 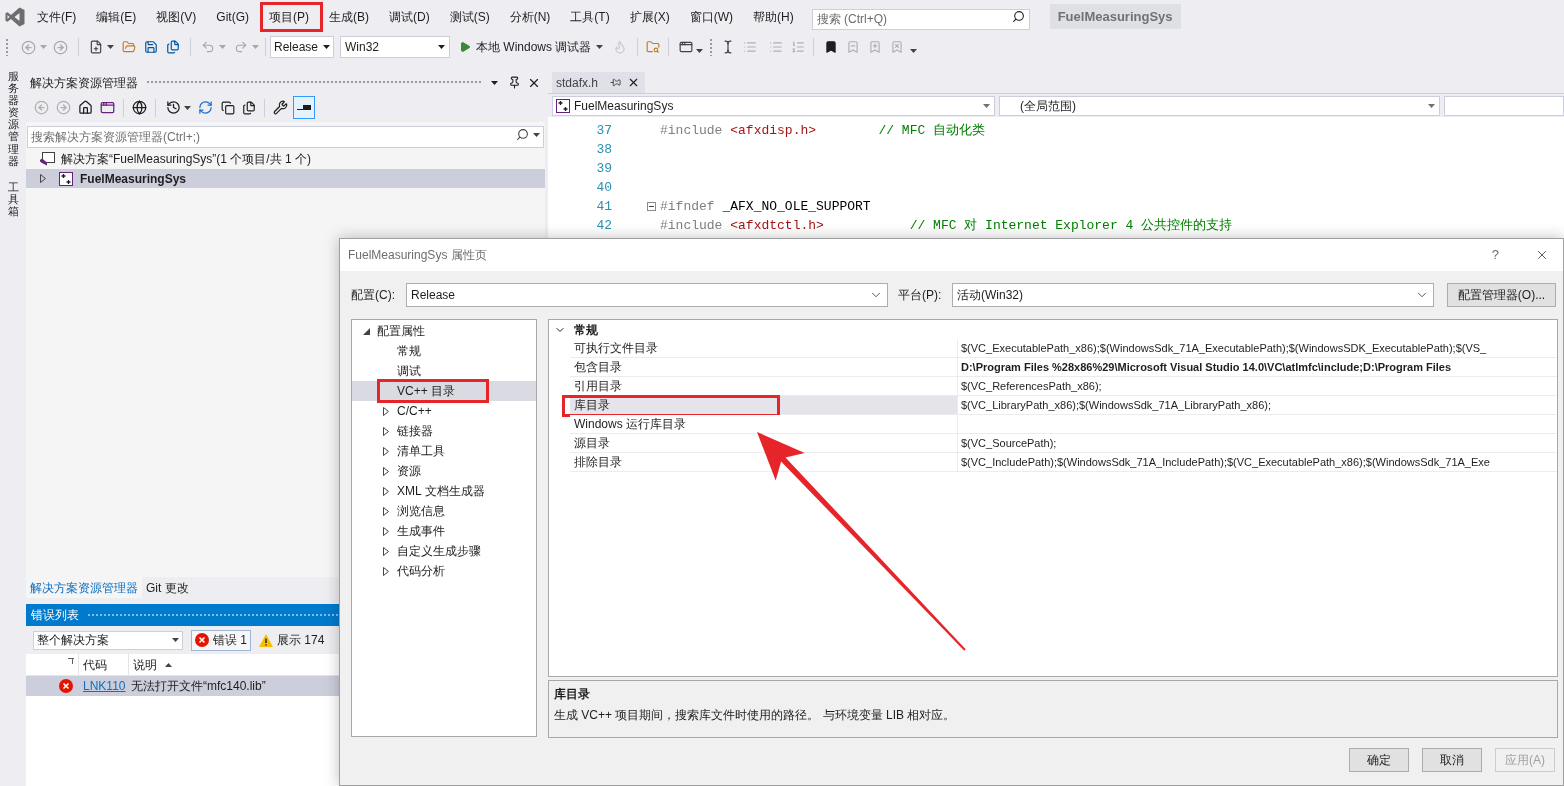 What do you see at coordinates (444, 391) in the screenshot?
I see `tree-item: VC++ 目录` at bounding box center [444, 391].